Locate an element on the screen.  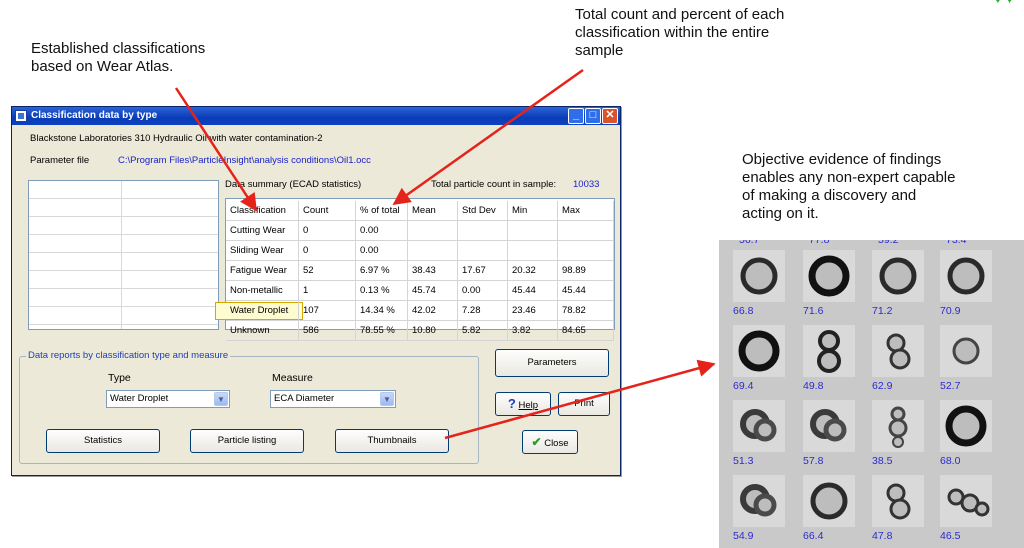
table-cell: 6.97 % is located at coordinates (382, 271).